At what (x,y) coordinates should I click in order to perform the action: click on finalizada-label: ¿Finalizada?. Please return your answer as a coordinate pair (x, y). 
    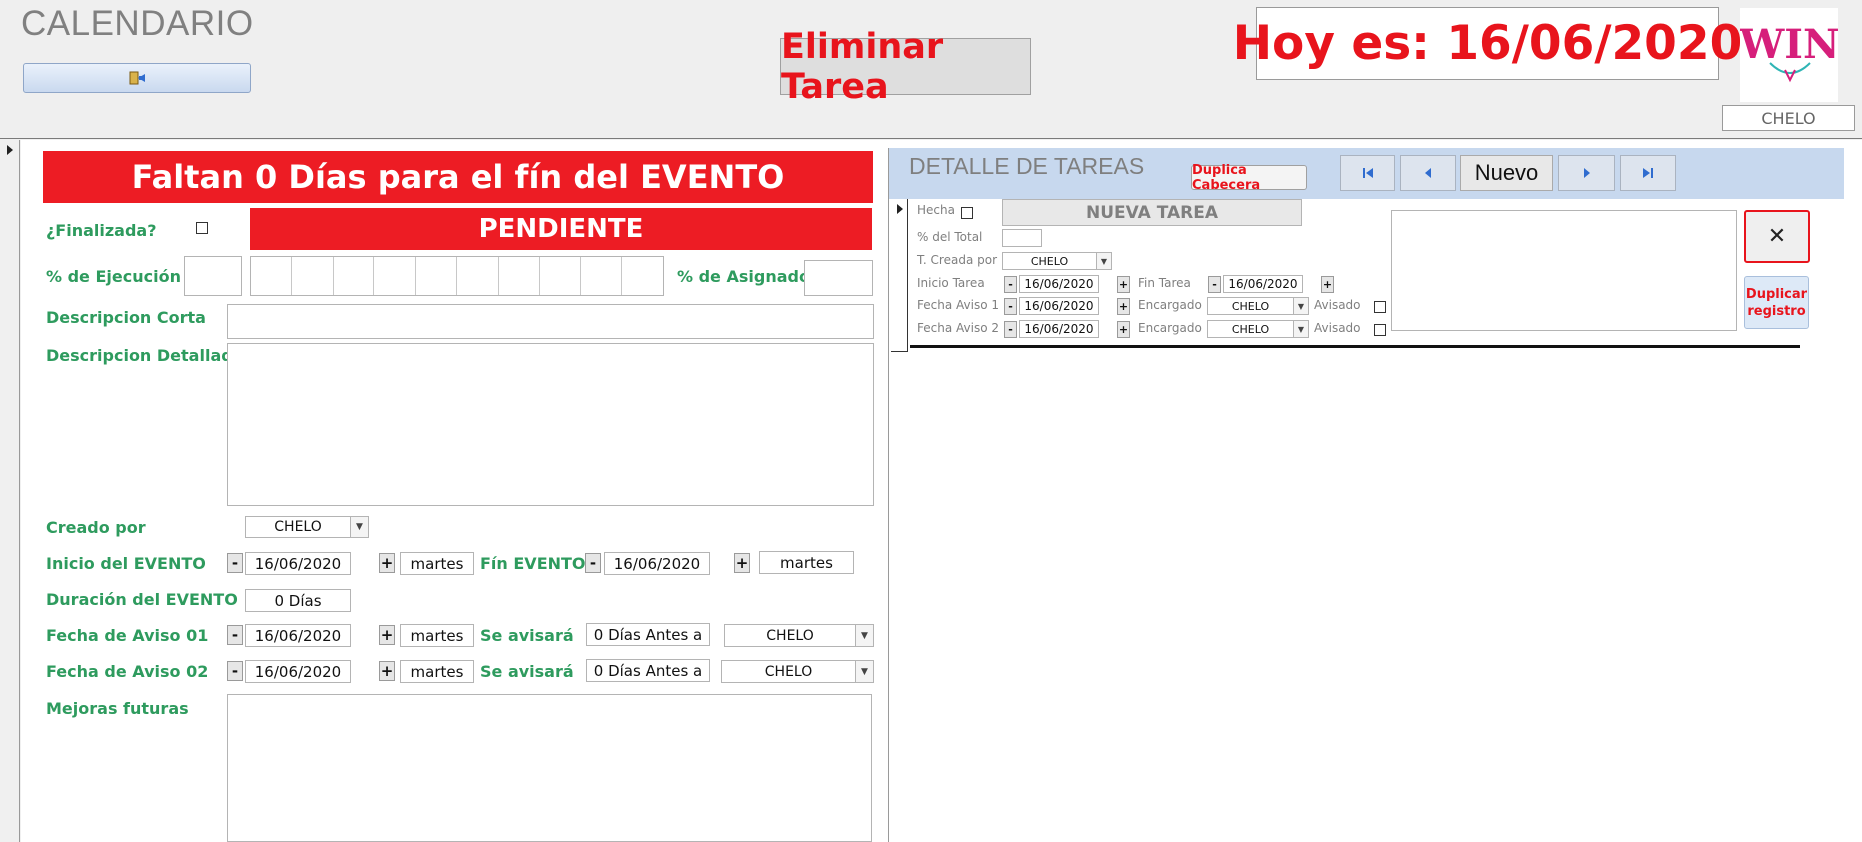
    Looking at the image, I should click on (101, 230).